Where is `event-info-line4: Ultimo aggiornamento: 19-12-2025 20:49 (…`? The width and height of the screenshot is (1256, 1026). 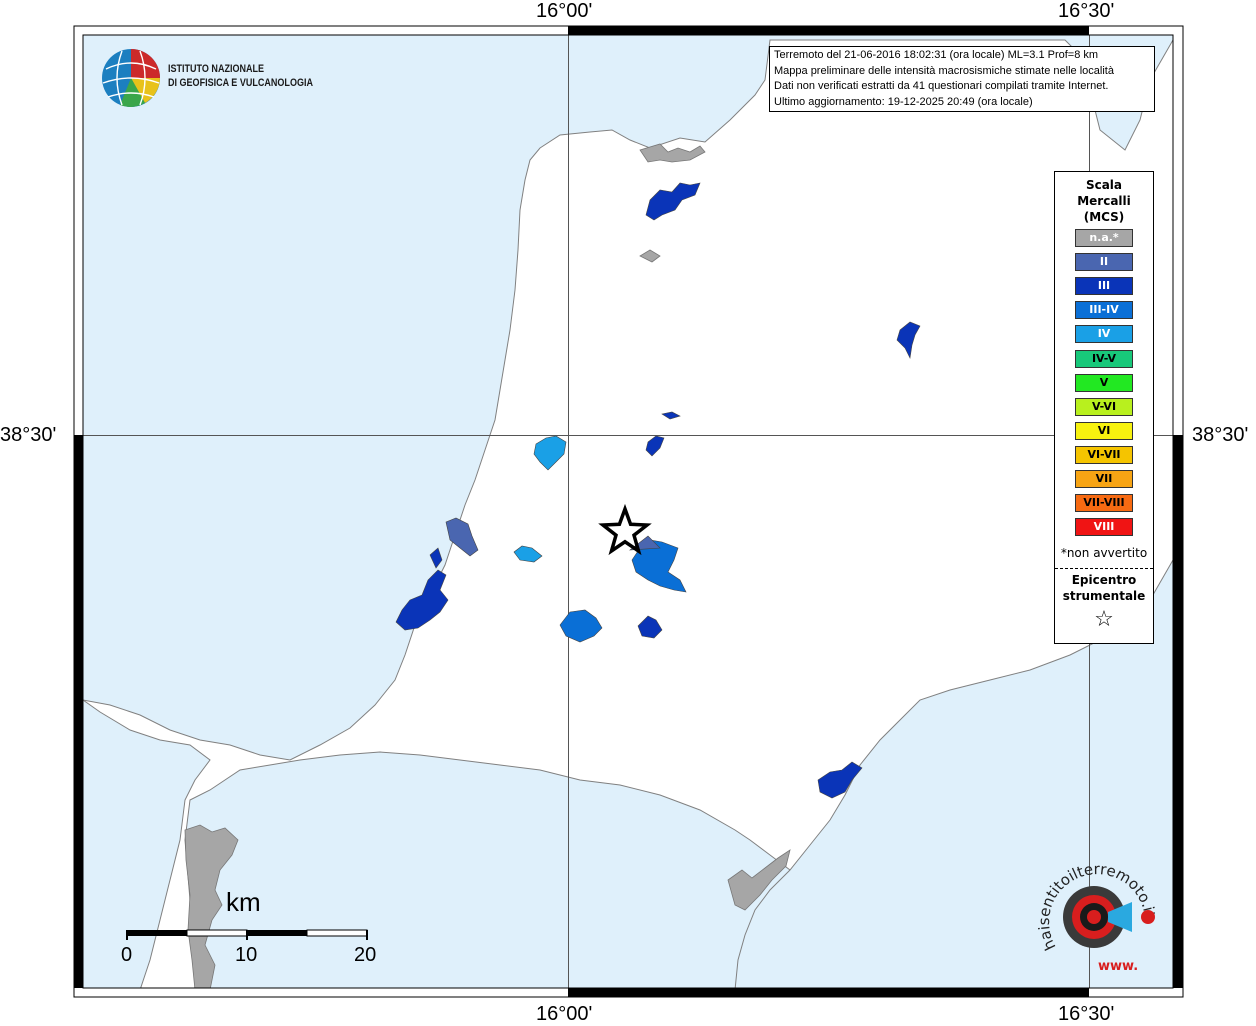
event-info-line4: Ultimo aggiornamento: 19-12-2025 20:49 (… is located at coordinates (903, 101).